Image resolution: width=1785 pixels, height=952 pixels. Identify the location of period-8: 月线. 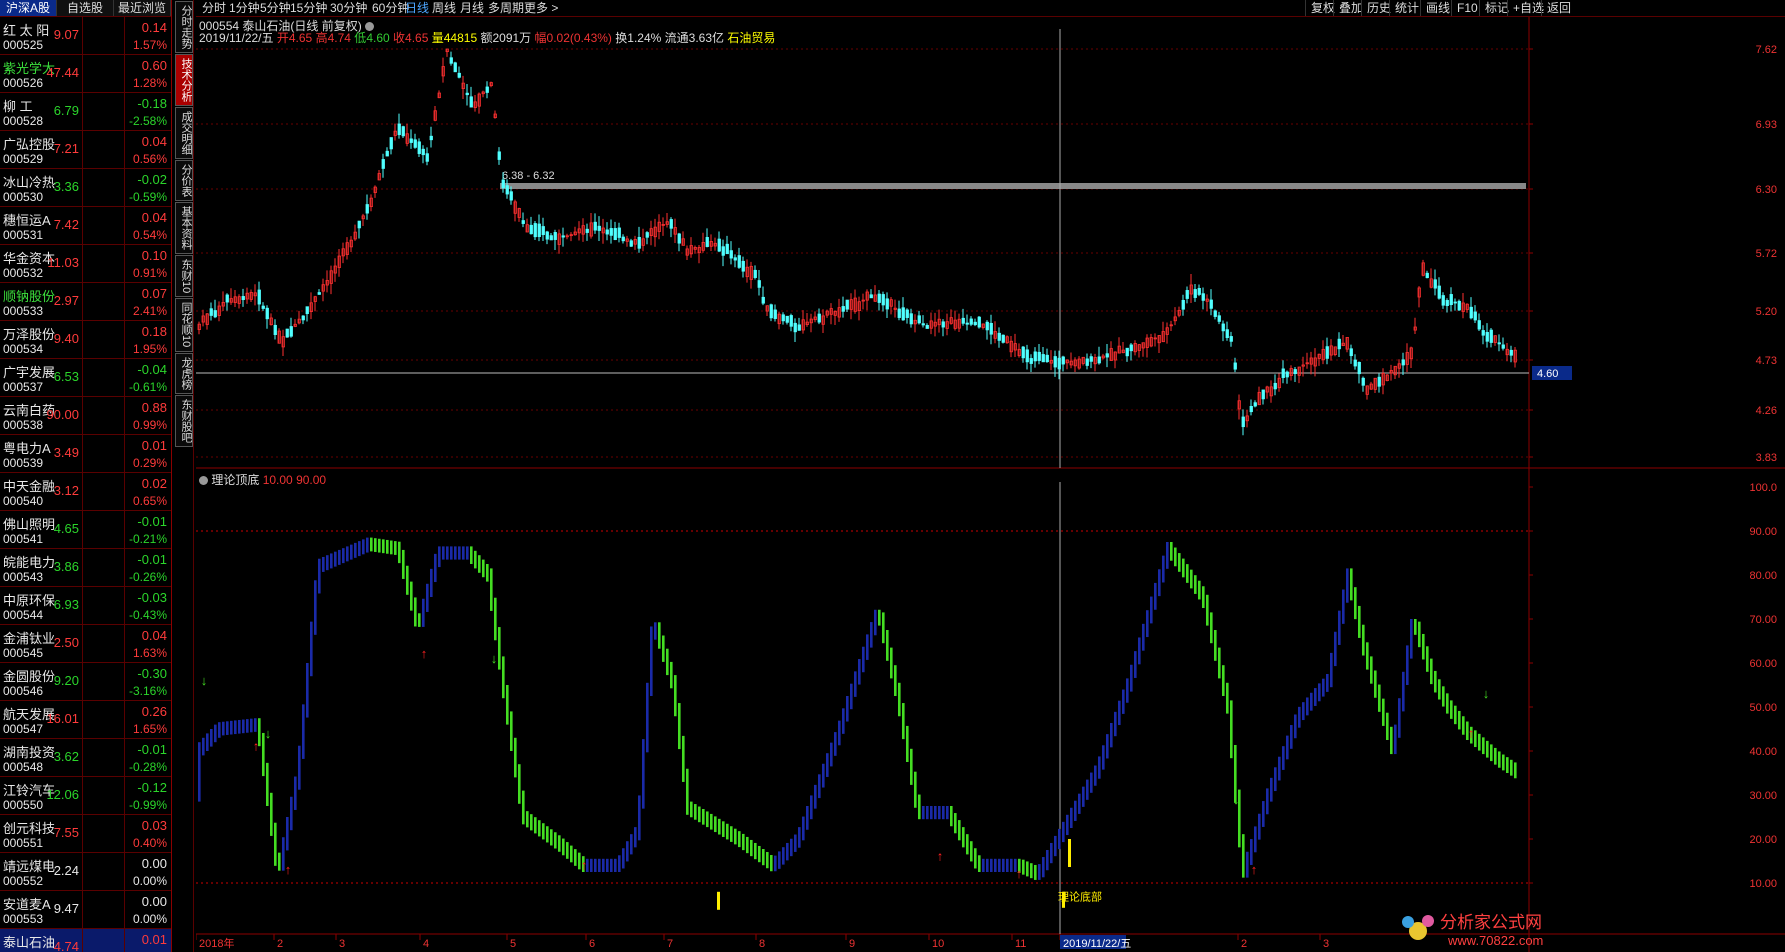
(472, 8).